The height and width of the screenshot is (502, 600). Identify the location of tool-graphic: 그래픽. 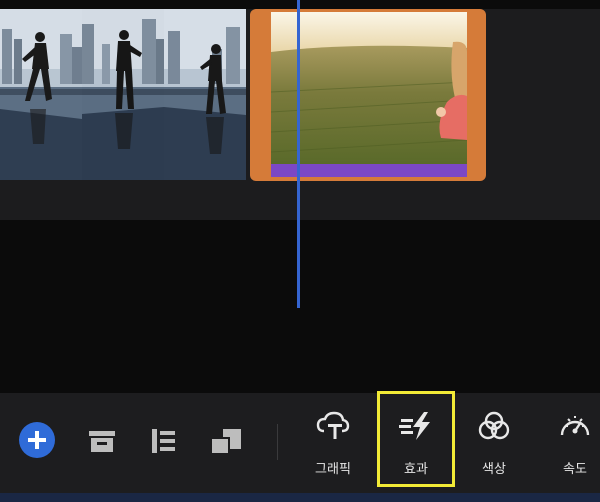
(333, 443).